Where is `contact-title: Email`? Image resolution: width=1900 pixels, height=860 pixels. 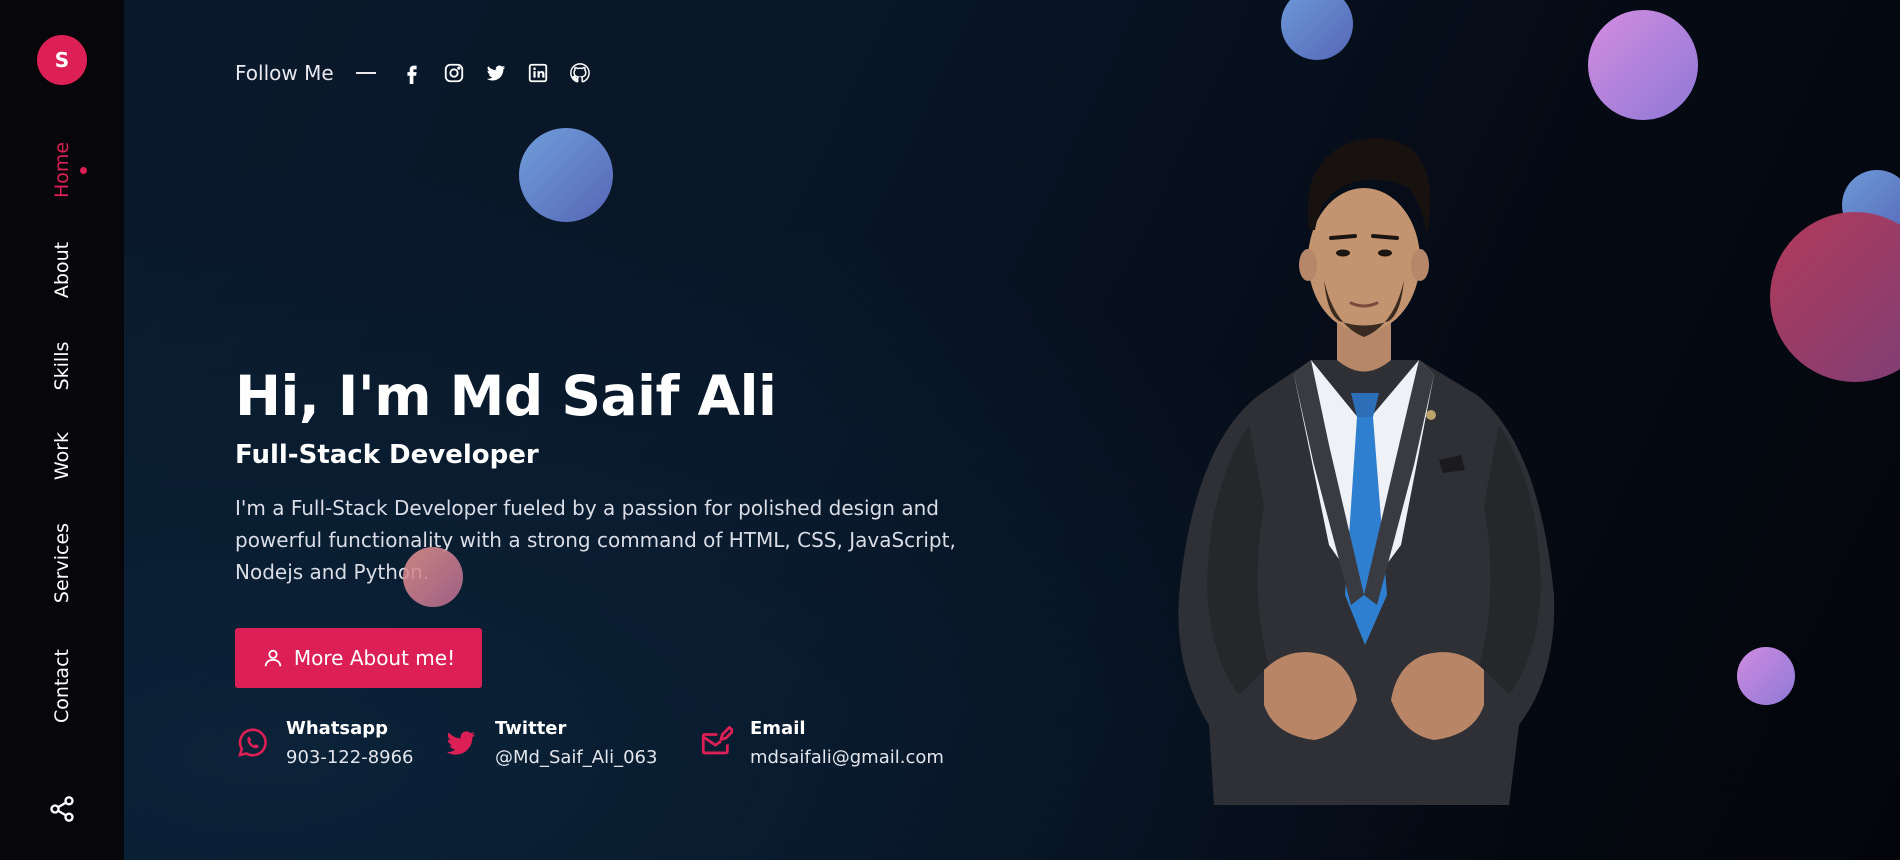 contact-title: Email is located at coordinates (778, 728).